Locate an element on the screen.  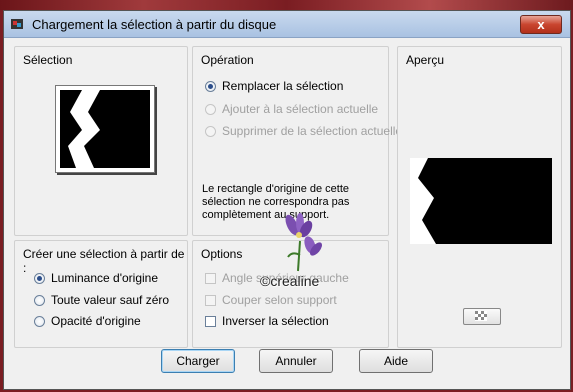
cancel-button: Annuler is located at coordinates (296, 361).